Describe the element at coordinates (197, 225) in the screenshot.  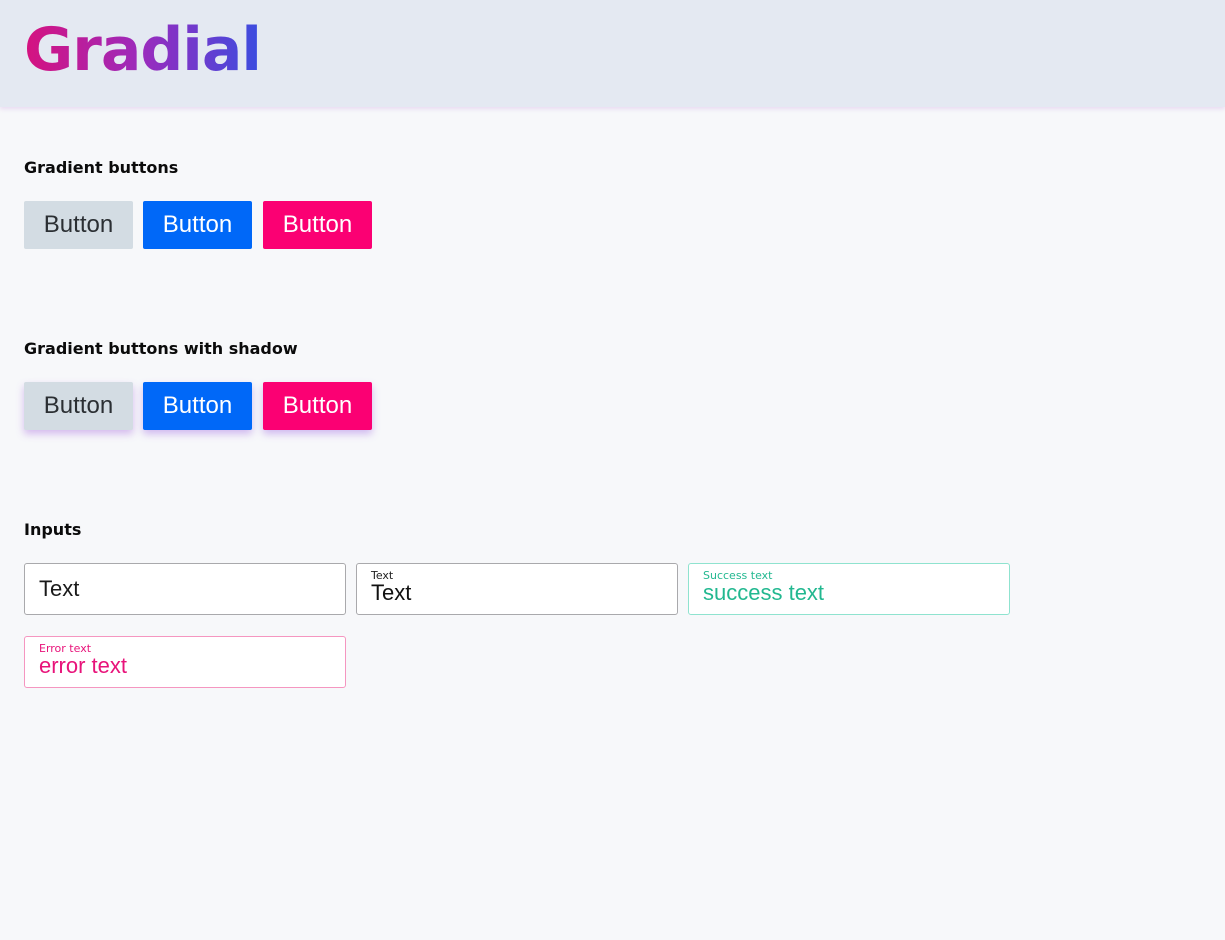
I see `gradient-primary-button: Button` at that location.